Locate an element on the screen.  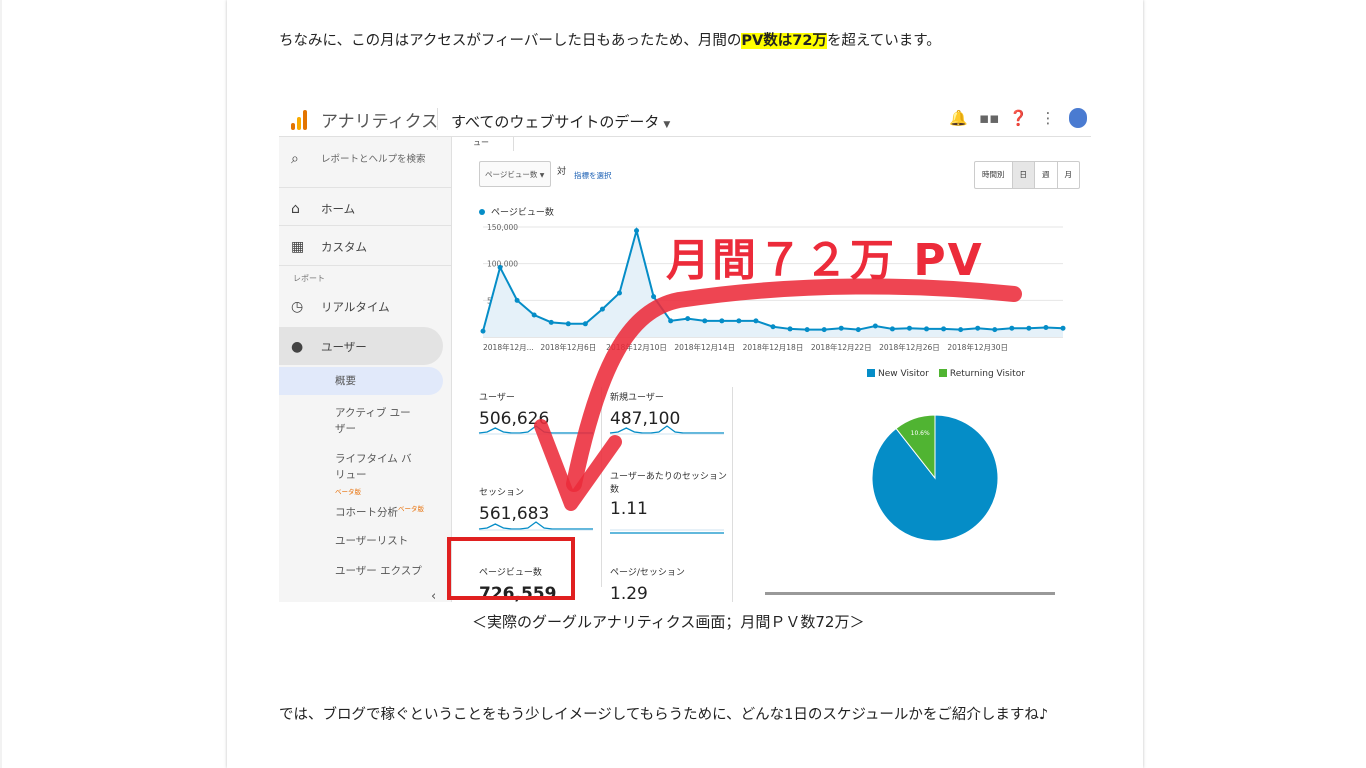
home-icon: ⌂ is located at coordinates (295, 209).